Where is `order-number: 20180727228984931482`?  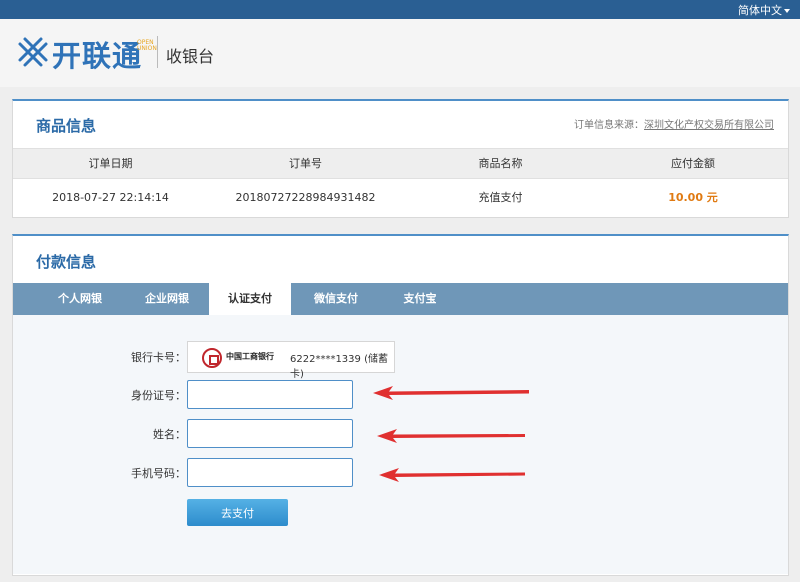
order-number: 20180727228984931482 is located at coordinates (305, 197).